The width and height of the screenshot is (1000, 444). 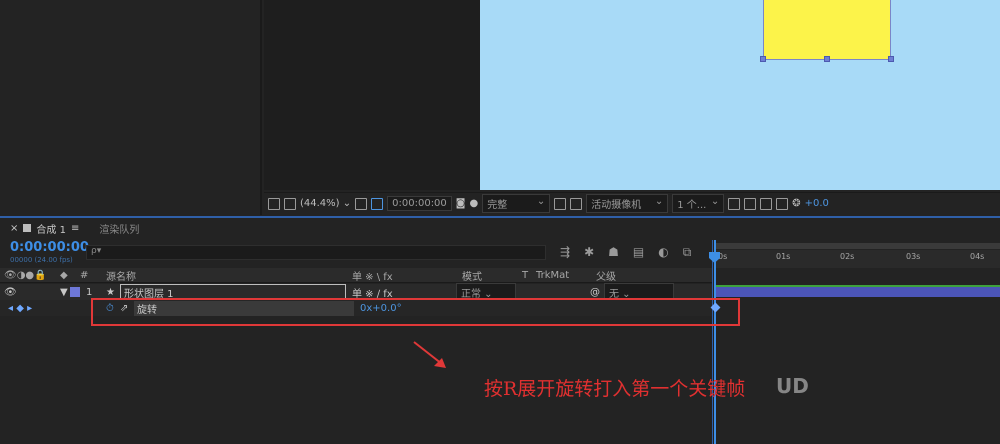 What do you see at coordinates (131, 107) in the screenshot?
I see `project-panel` at bounding box center [131, 107].